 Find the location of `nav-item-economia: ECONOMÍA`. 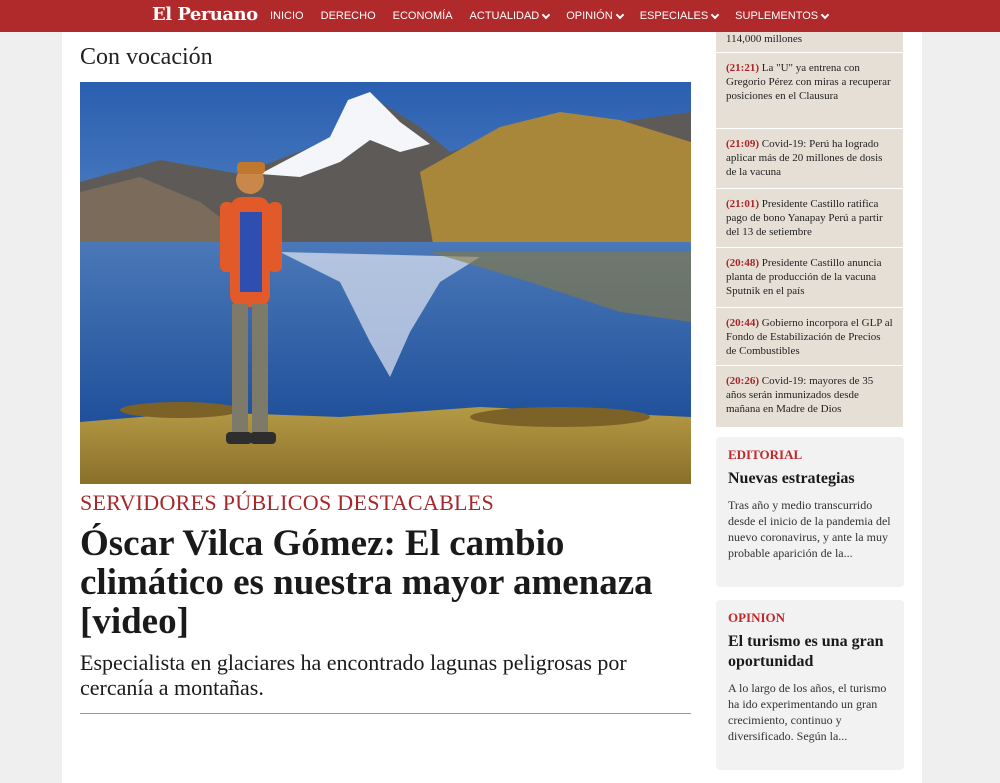

nav-item-economia: ECONOMÍA is located at coordinates (423, 16).